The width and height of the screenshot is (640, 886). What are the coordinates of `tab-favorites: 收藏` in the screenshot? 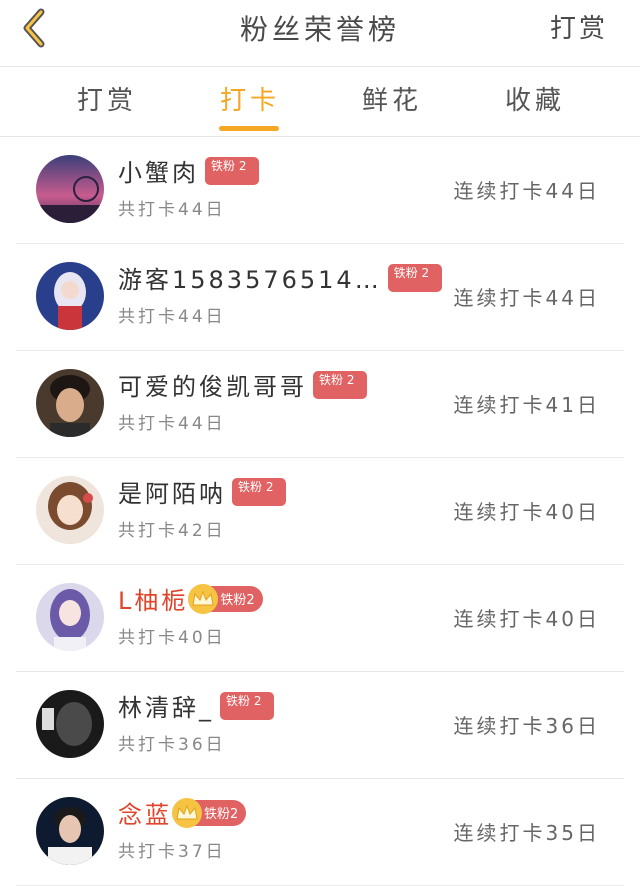 It's located at (535, 98).